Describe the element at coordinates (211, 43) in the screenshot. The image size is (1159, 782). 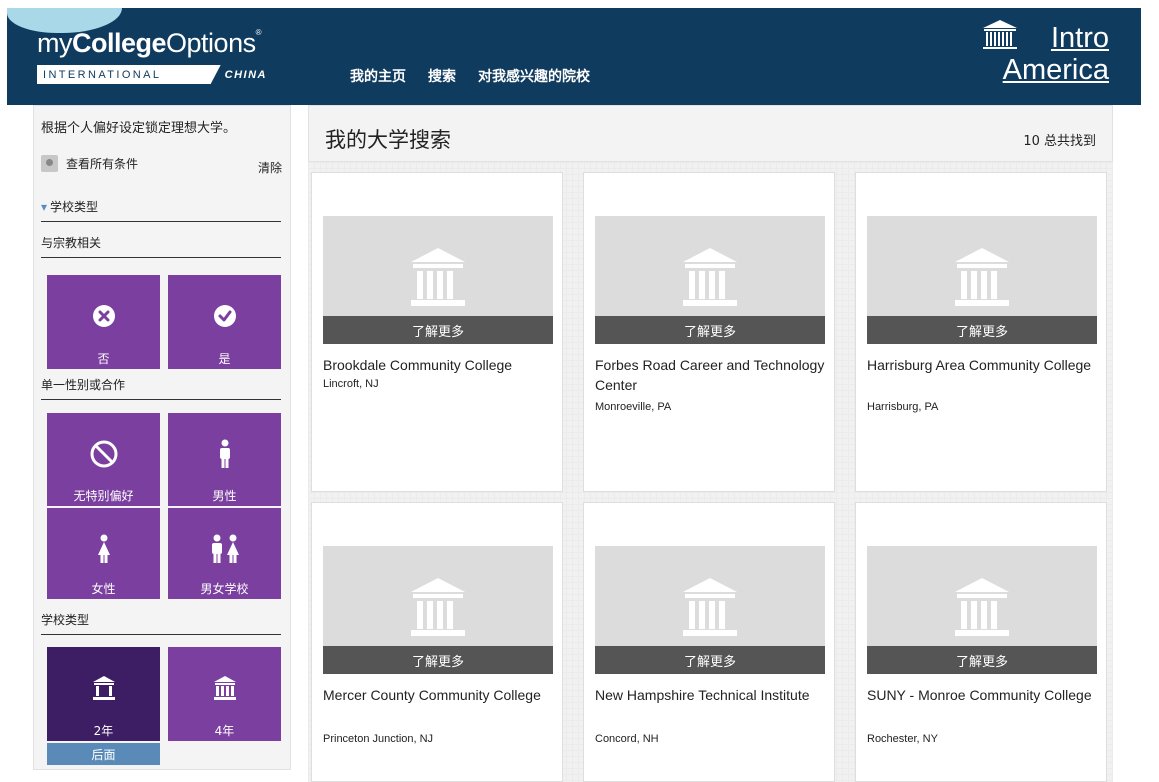
I see `logo-rest: Options` at that location.